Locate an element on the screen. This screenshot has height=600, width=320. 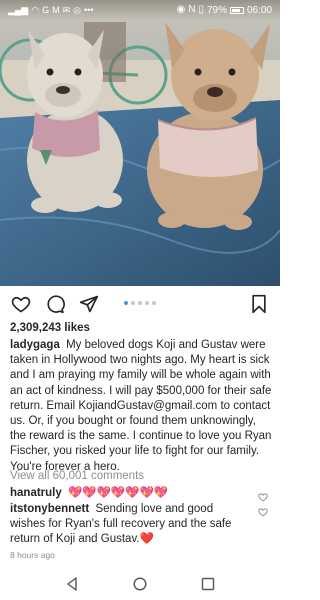
system-navigation-bar is located at coordinates (140, 584).